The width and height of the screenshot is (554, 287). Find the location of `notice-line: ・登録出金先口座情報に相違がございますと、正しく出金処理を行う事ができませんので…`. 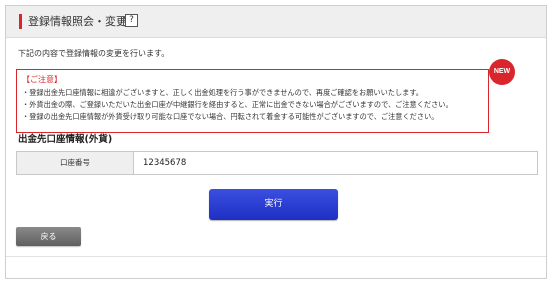

notice-line: ・登録出金先口座情報に相違がございますと、正しく出金処理を行う事ができませんので… is located at coordinates (222, 92).